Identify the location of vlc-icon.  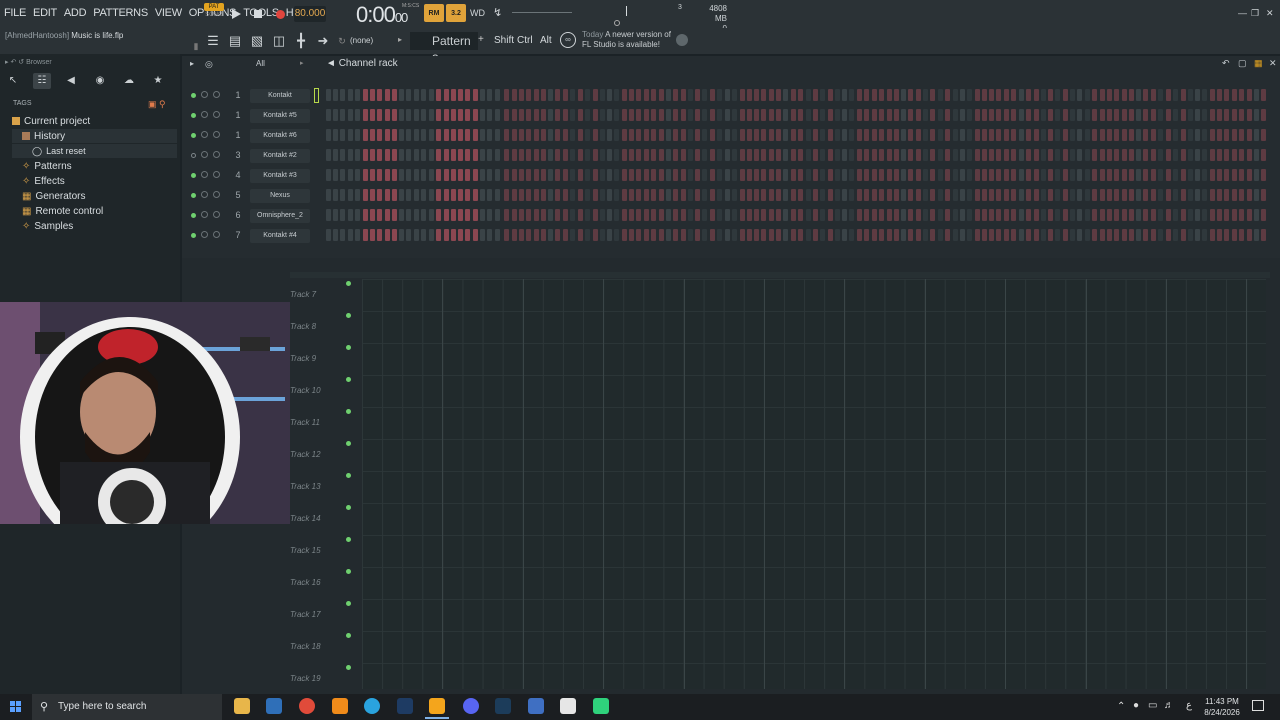
(340, 706).